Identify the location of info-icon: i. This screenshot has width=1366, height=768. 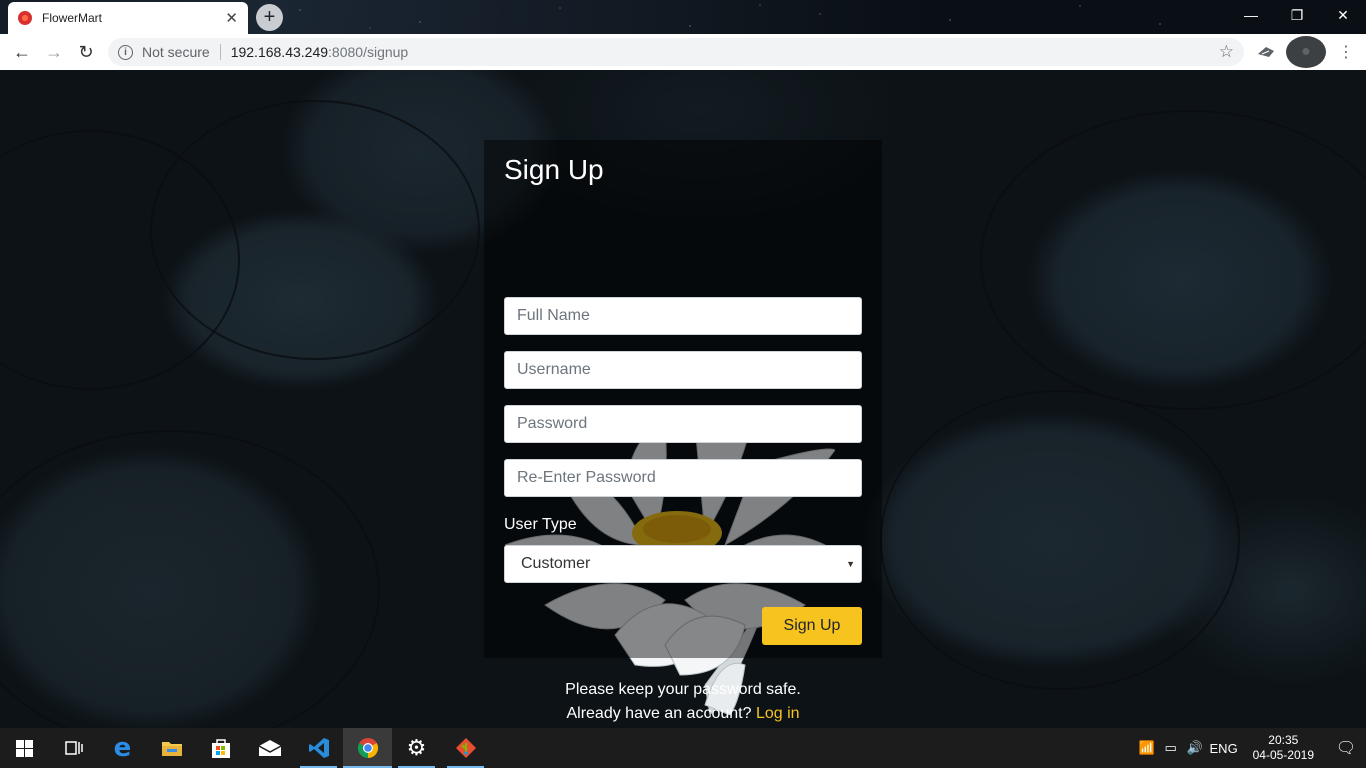
(125, 52).